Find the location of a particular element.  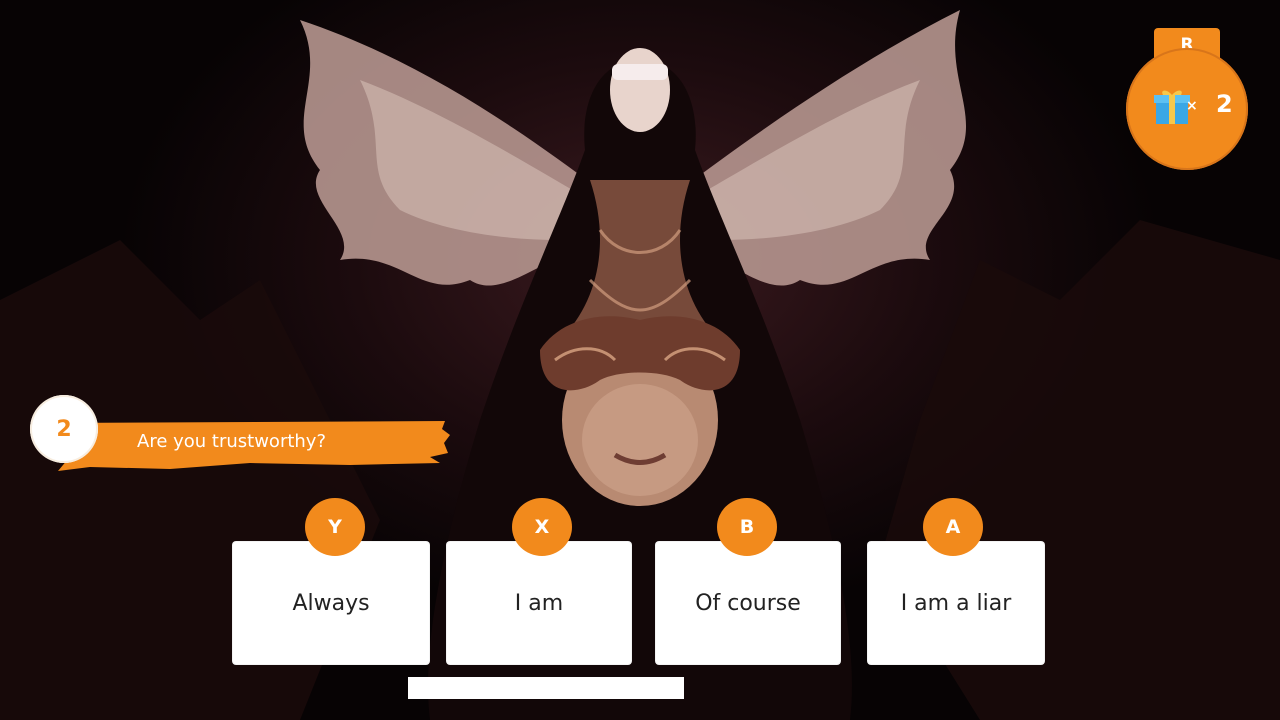

multiplier-sign: × is located at coordinates (1192, 106).